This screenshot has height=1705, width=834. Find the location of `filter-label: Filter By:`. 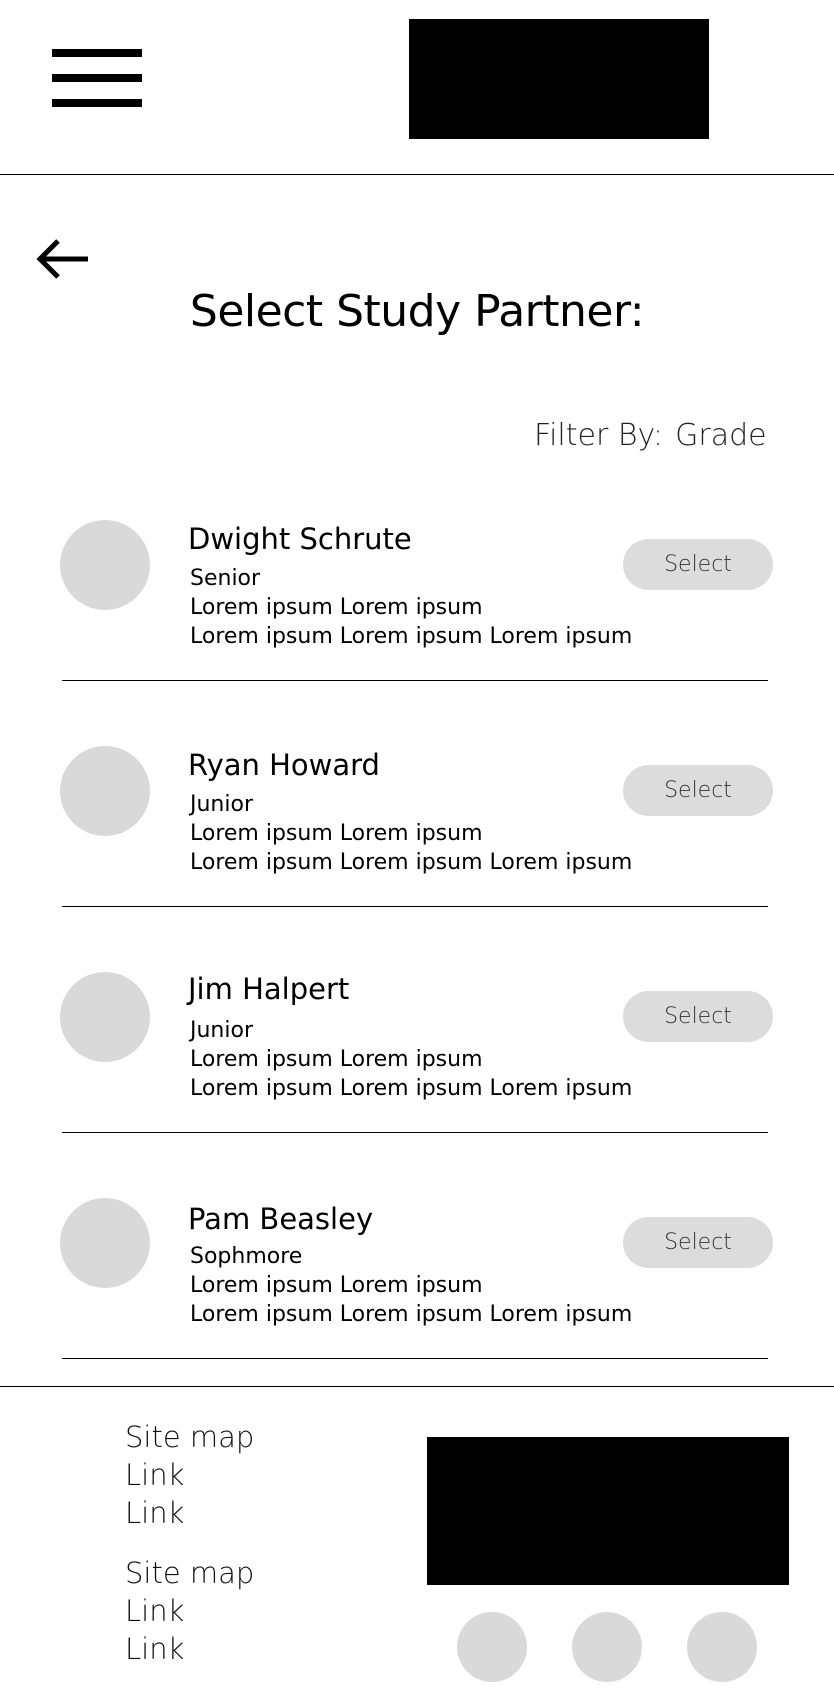

filter-label: Filter By: is located at coordinates (599, 435).